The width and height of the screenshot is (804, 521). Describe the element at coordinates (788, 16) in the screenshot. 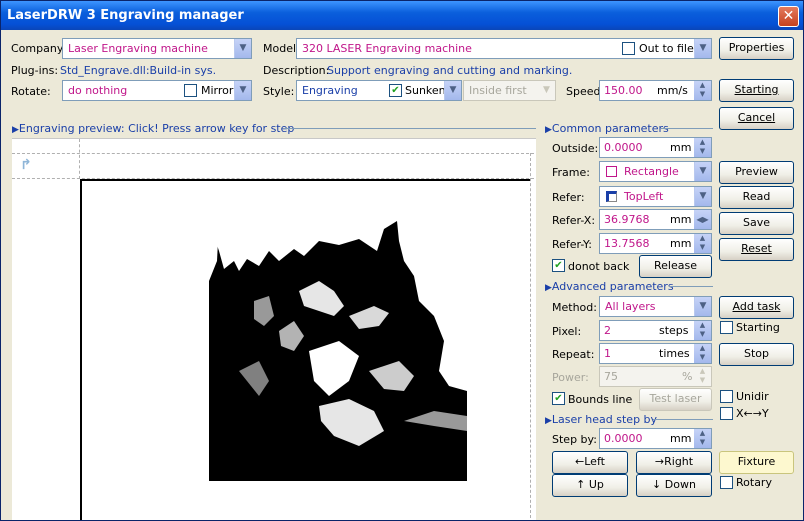

I see `close-icon: ✕` at that location.